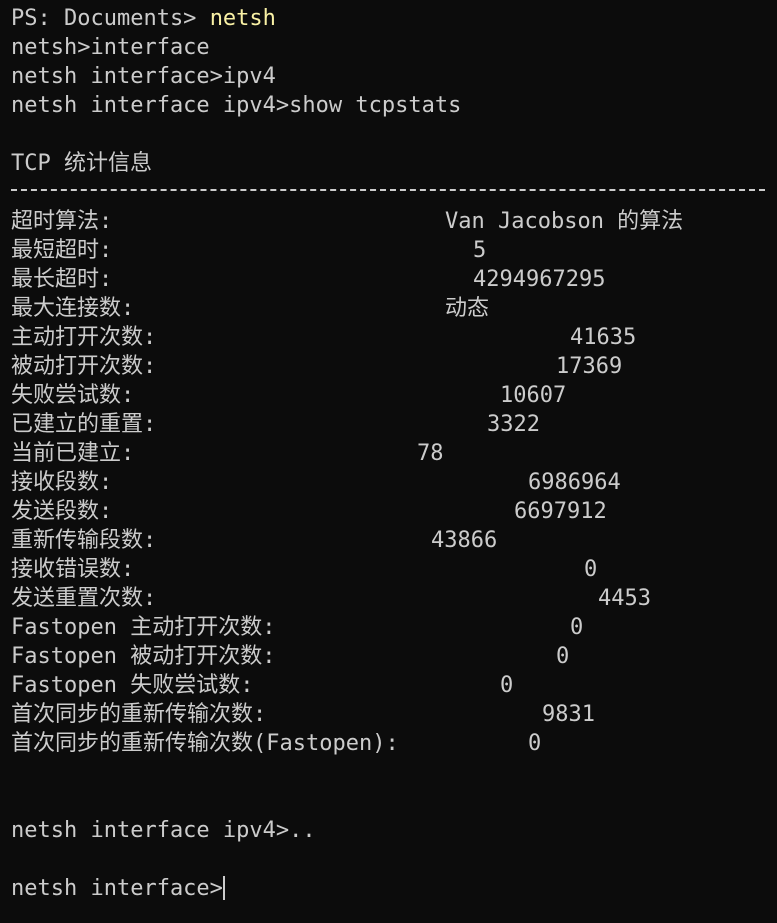 The height and width of the screenshot is (923, 777). What do you see at coordinates (143, 76) in the screenshot?
I see `ipv4-command-line: netsh interface>ipv4` at bounding box center [143, 76].